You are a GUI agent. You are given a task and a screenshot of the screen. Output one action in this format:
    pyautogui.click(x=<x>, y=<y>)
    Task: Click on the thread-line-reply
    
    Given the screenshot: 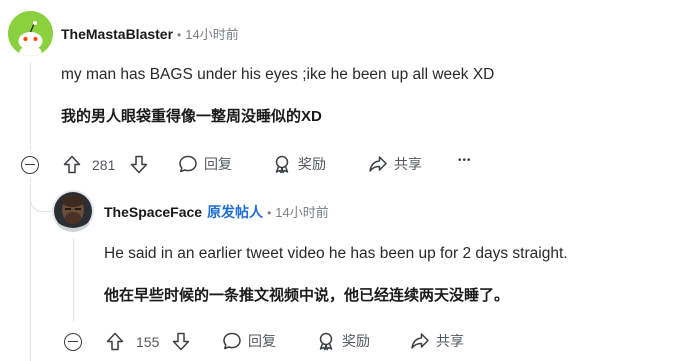 What is the action you would take?
    pyautogui.click(x=73, y=280)
    